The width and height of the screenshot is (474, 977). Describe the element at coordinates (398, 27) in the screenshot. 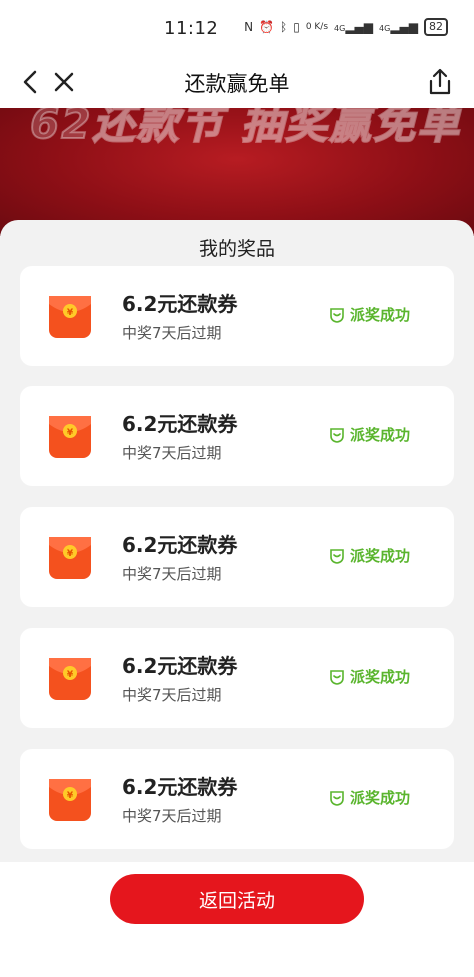

I see `signal-2-icon: 4G▂▄▆` at that location.